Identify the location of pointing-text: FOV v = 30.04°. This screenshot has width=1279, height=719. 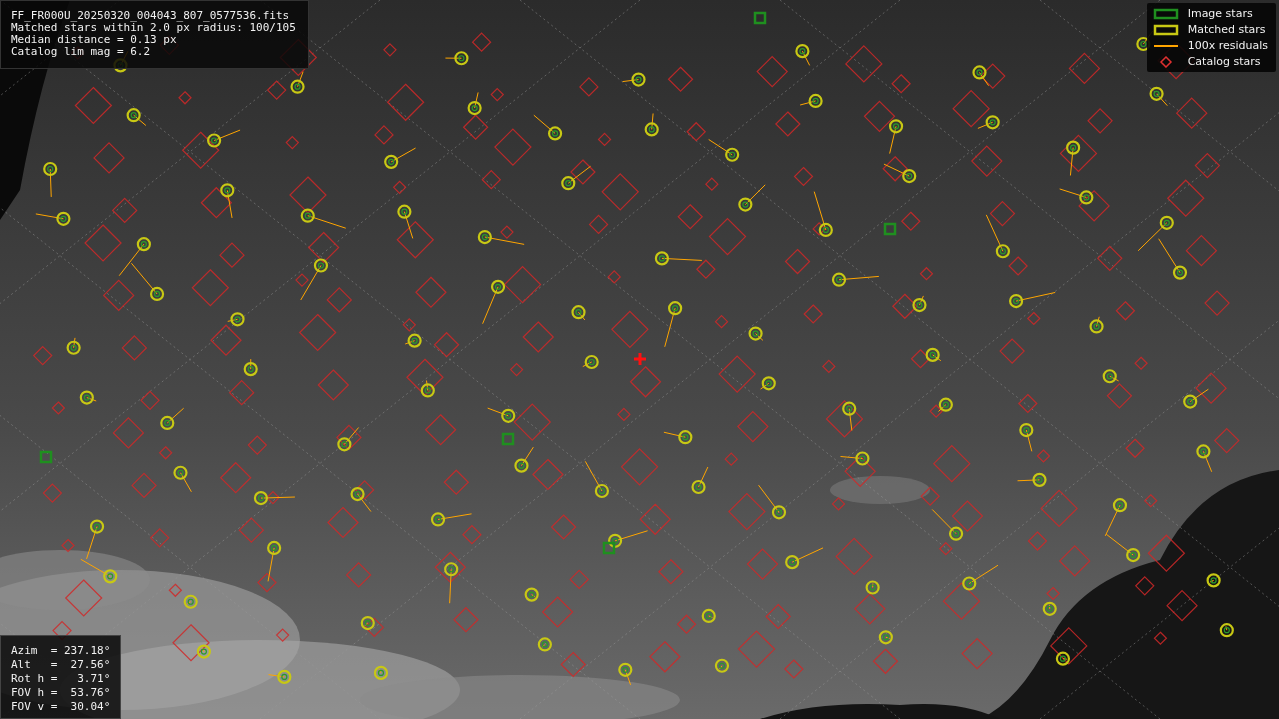
(61, 707).